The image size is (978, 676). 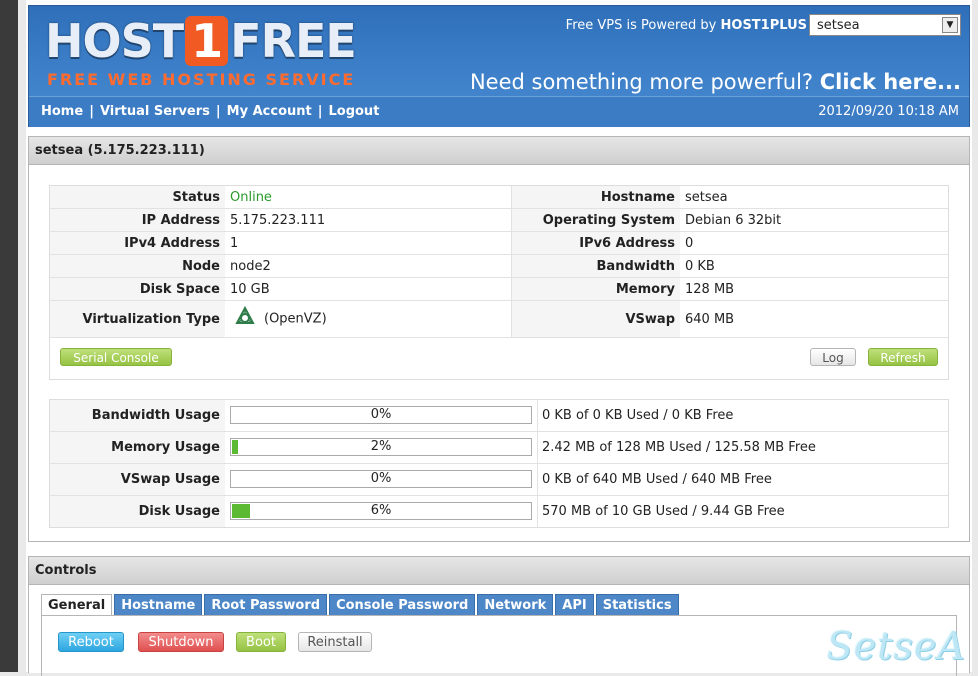 What do you see at coordinates (201, 79) in the screenshot?
I see `logo-tagline: FREE WEB HOSTING SERVICE` at bounding box center [201, 79].